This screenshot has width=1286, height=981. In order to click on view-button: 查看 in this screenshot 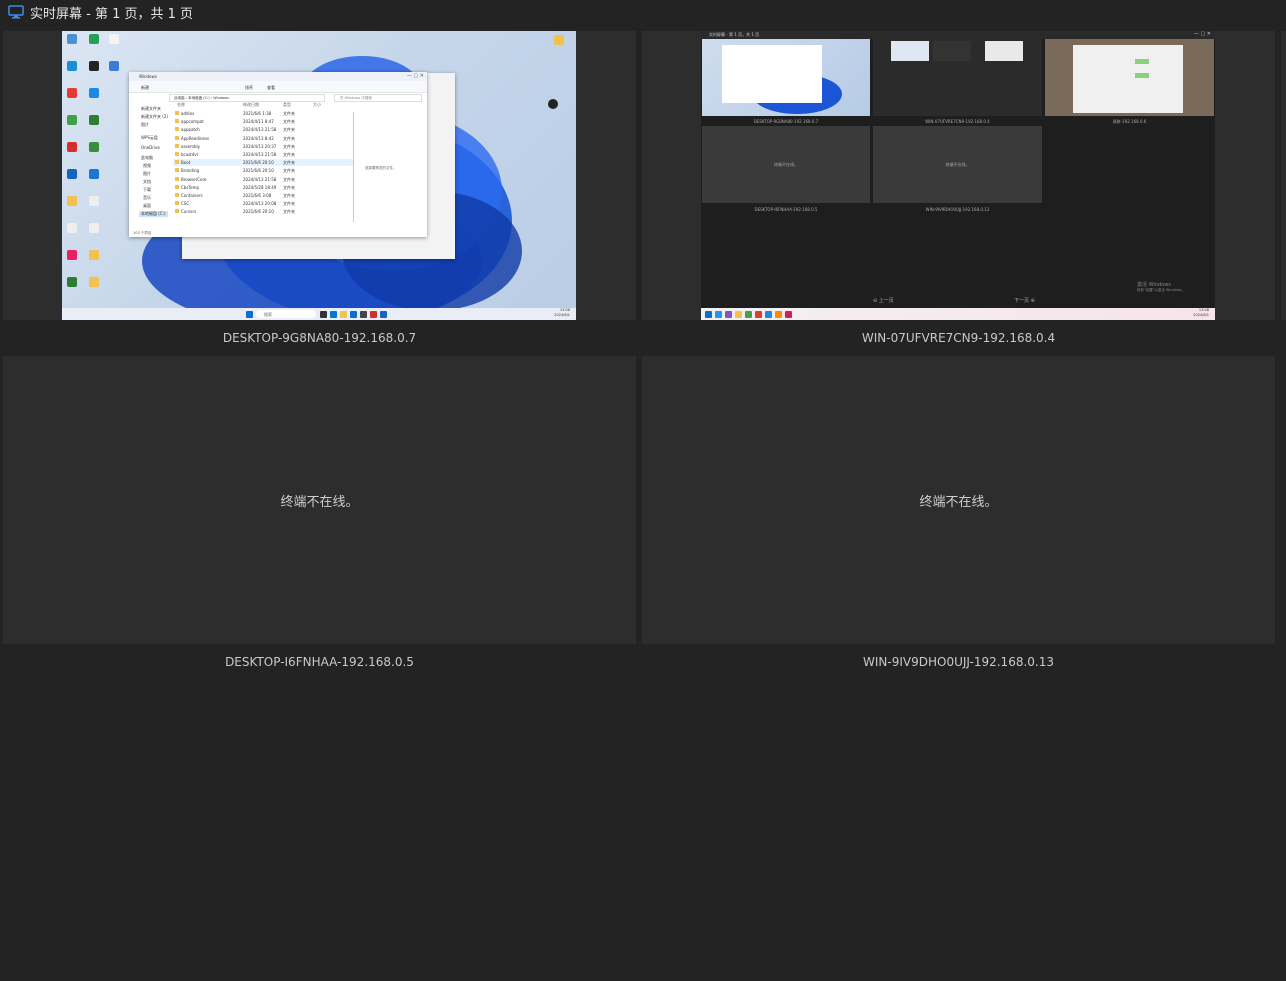, I will do `click(271, 88)`.